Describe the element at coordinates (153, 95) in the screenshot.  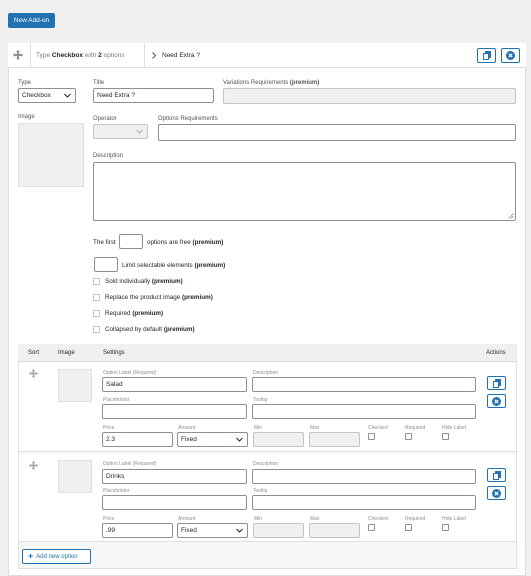
I see `title-input: Need Extra ?` at that location.